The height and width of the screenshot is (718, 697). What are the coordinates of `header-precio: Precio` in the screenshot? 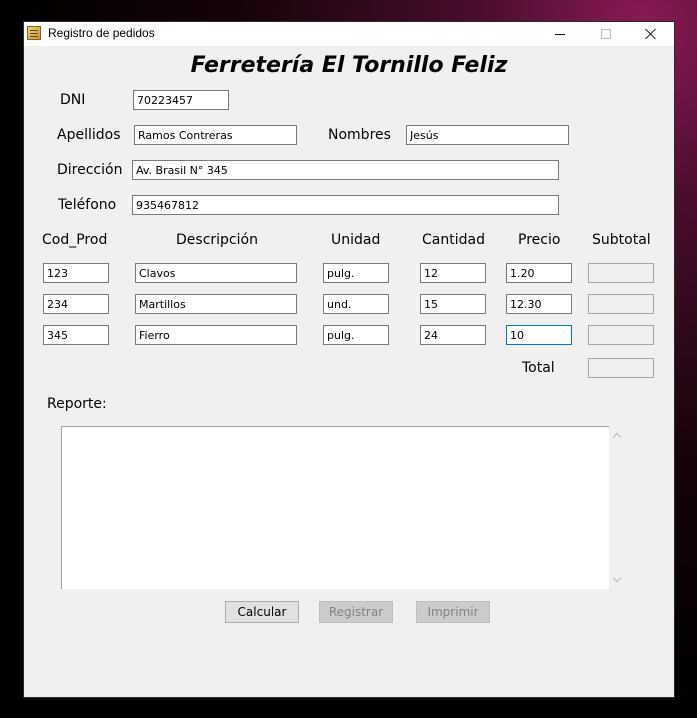 It's located at (539, 240).